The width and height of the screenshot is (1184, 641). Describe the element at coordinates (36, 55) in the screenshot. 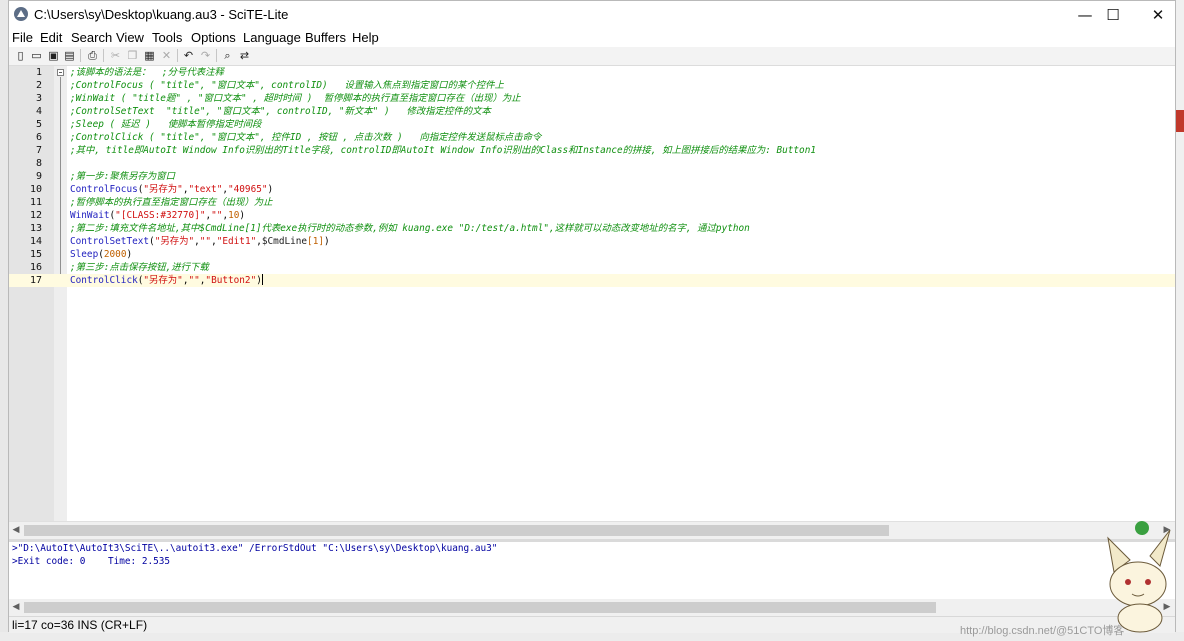

I see `open-folder-icon: ▭` at that location.